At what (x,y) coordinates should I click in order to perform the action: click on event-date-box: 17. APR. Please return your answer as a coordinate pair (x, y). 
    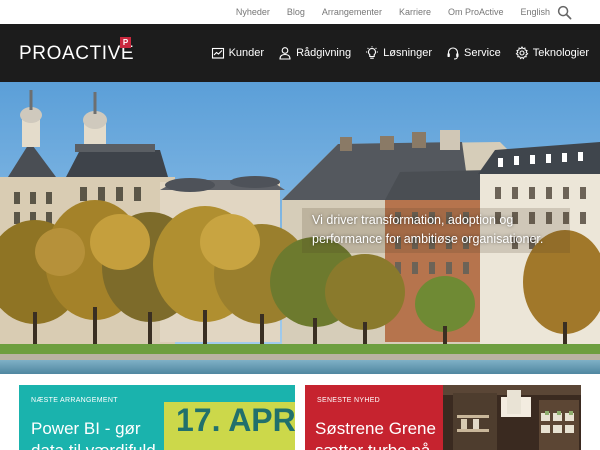
    Looking at the image, I should click on (229, 426).